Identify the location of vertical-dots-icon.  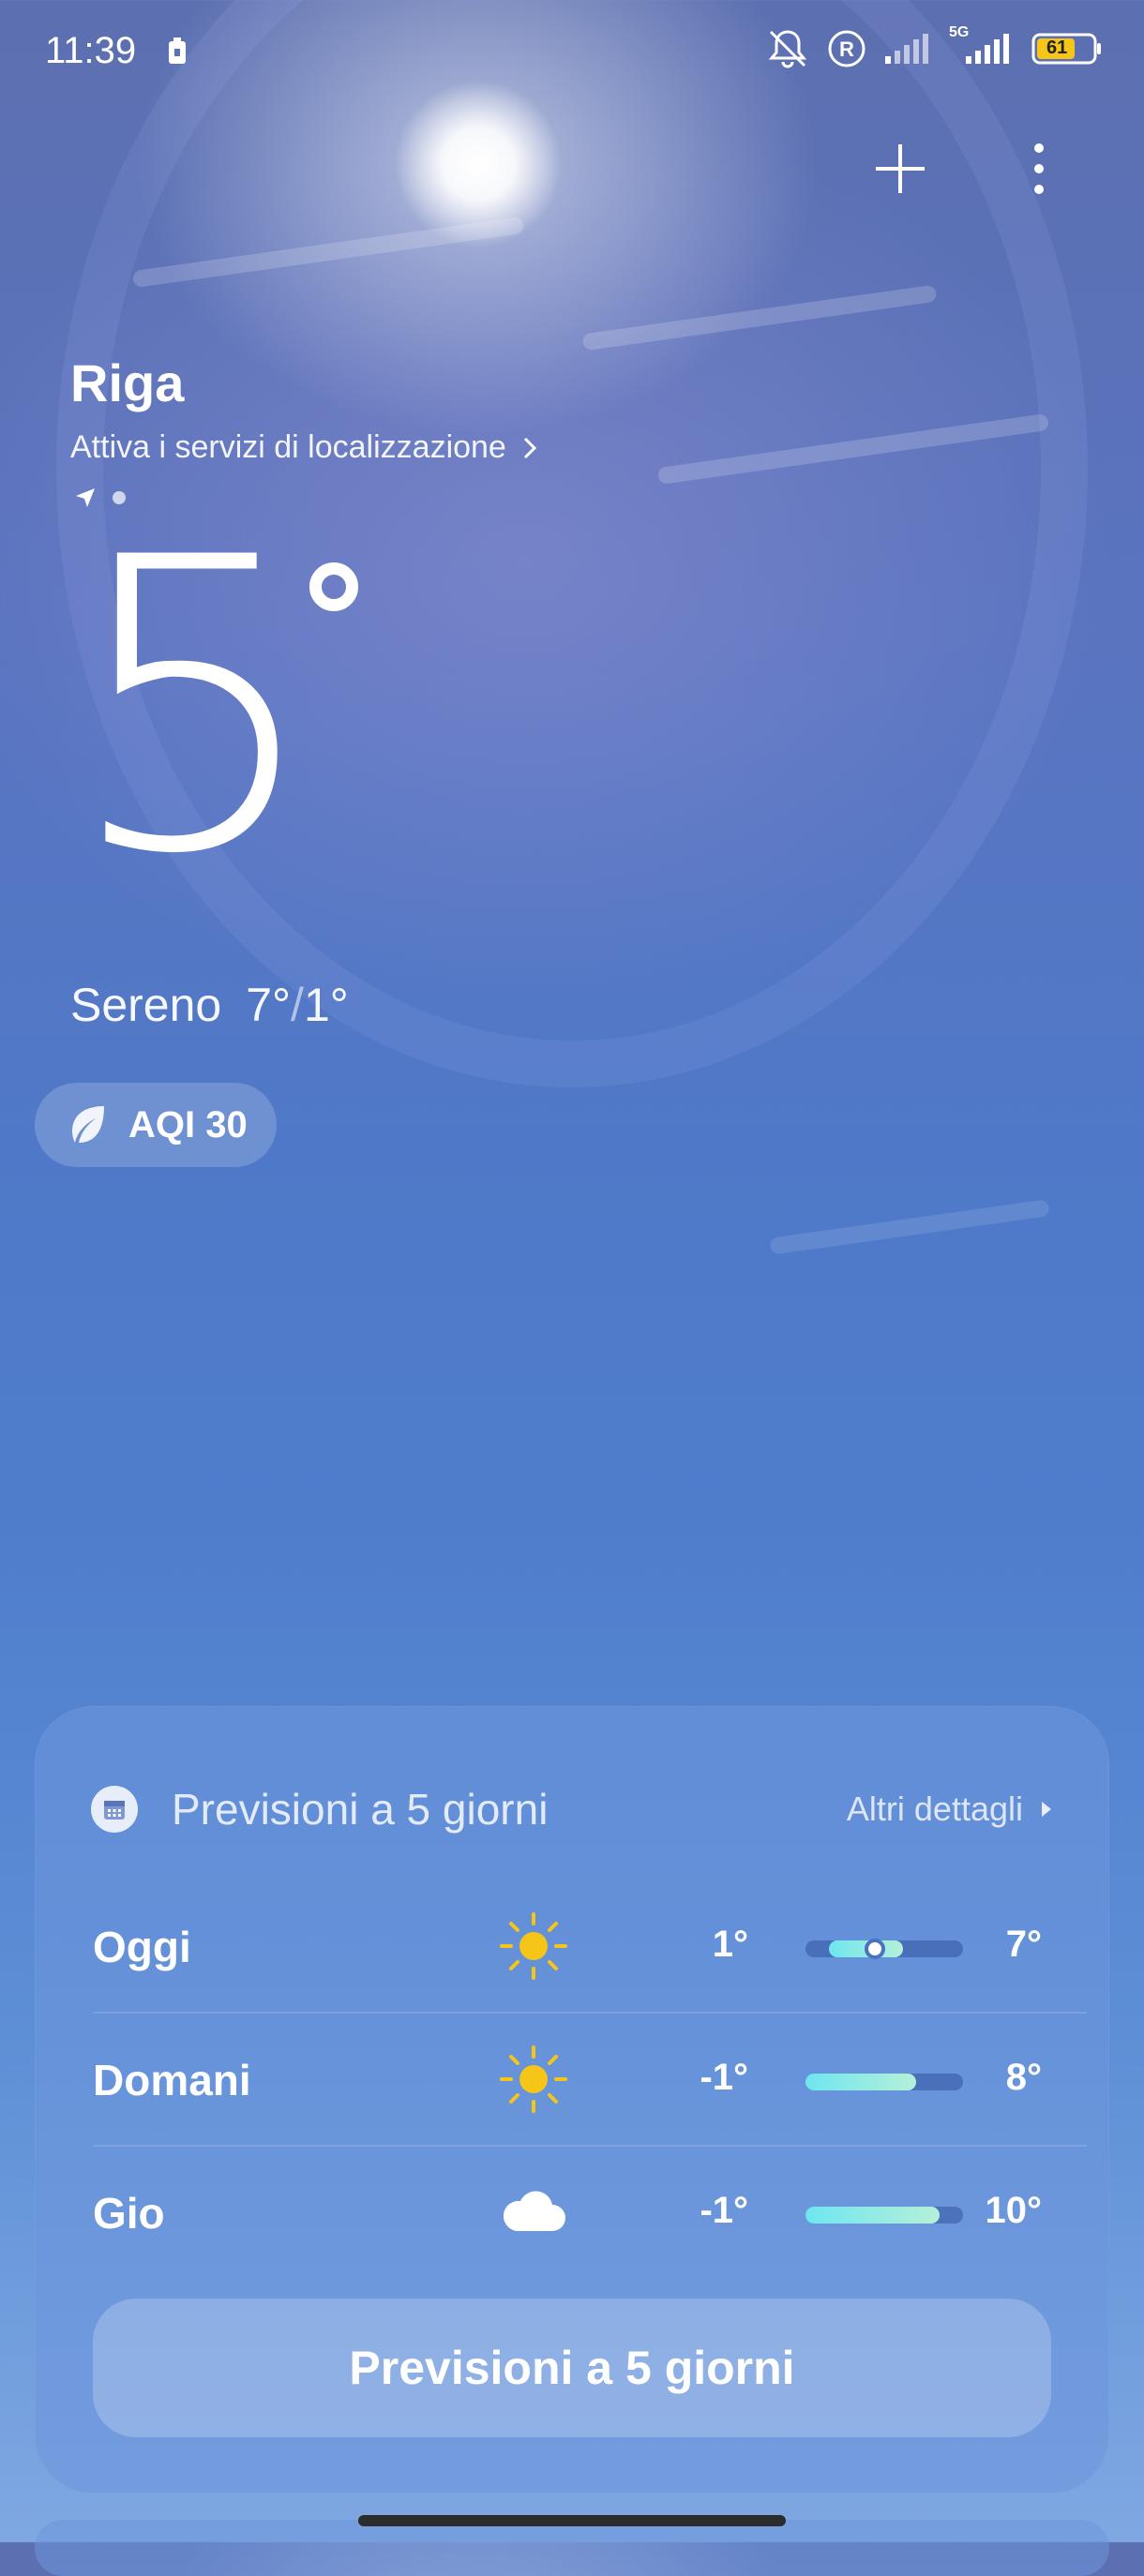
(1039, 168).